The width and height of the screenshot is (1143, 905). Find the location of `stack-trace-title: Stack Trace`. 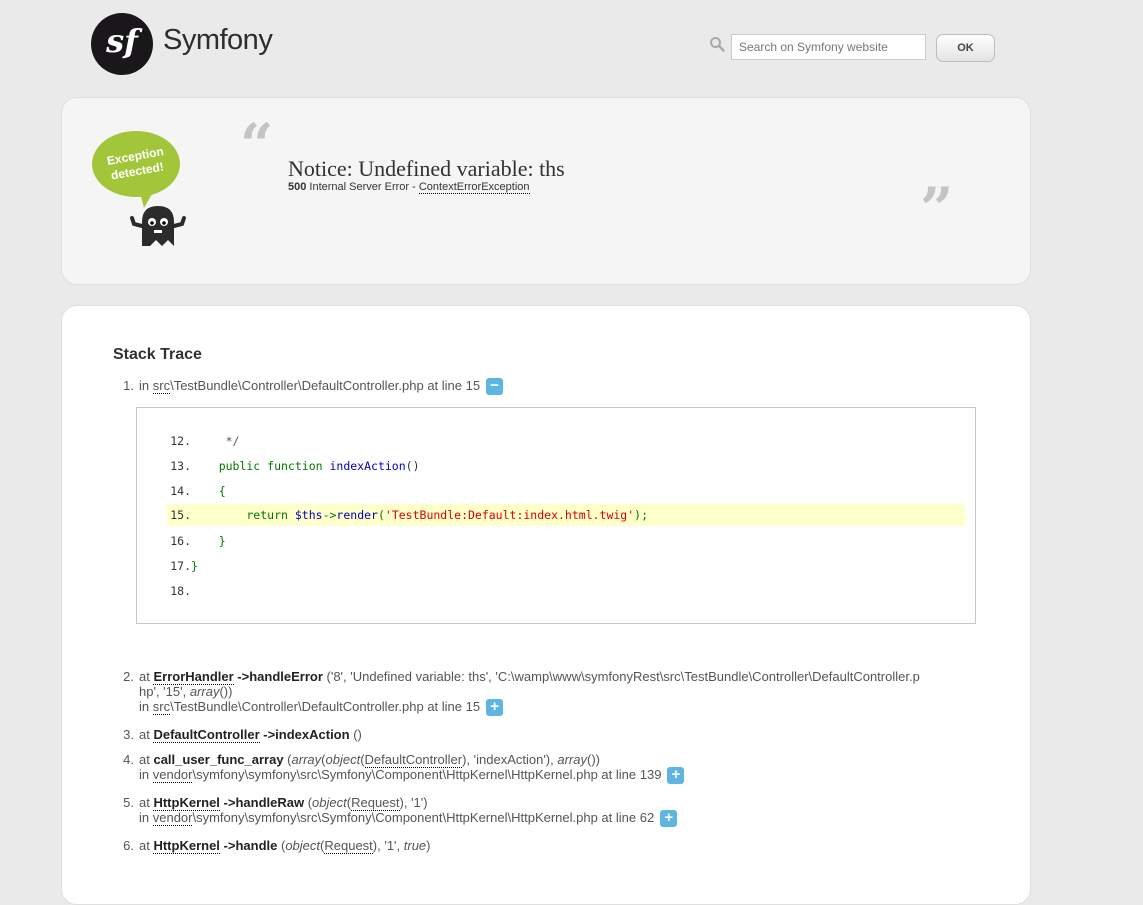

stack-trace-title: Stack Trace is located at coordinates (157, 354).